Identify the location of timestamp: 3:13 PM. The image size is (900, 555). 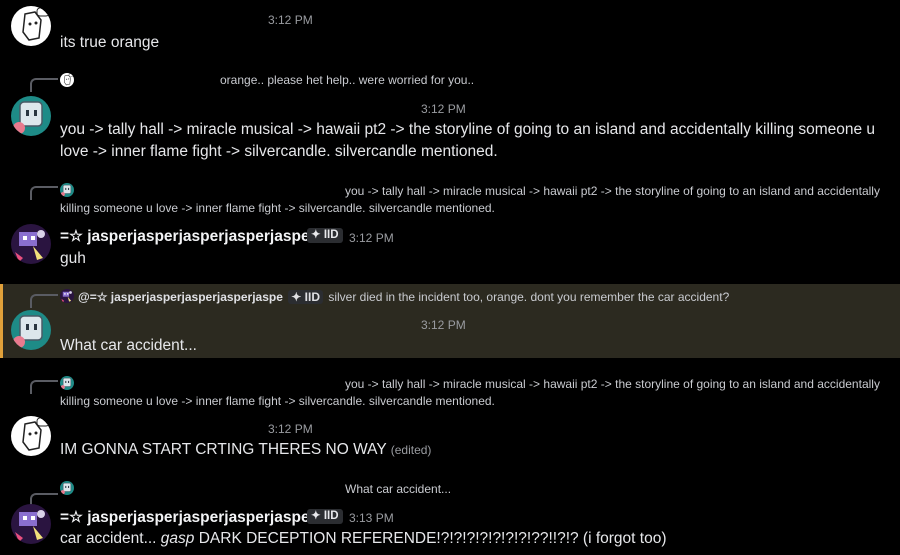
(371, 518).